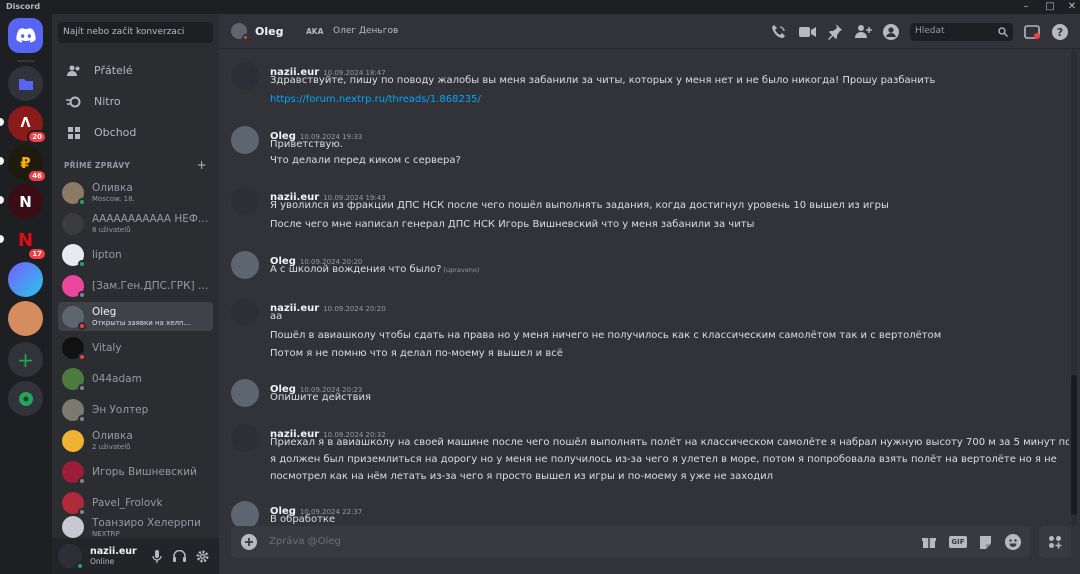 The height and width of the screenshot is (574, 1080). Describe the element at coordinates (135, 409) in the screenshot. I see `dm-item: Эн Уолтер` at that location.